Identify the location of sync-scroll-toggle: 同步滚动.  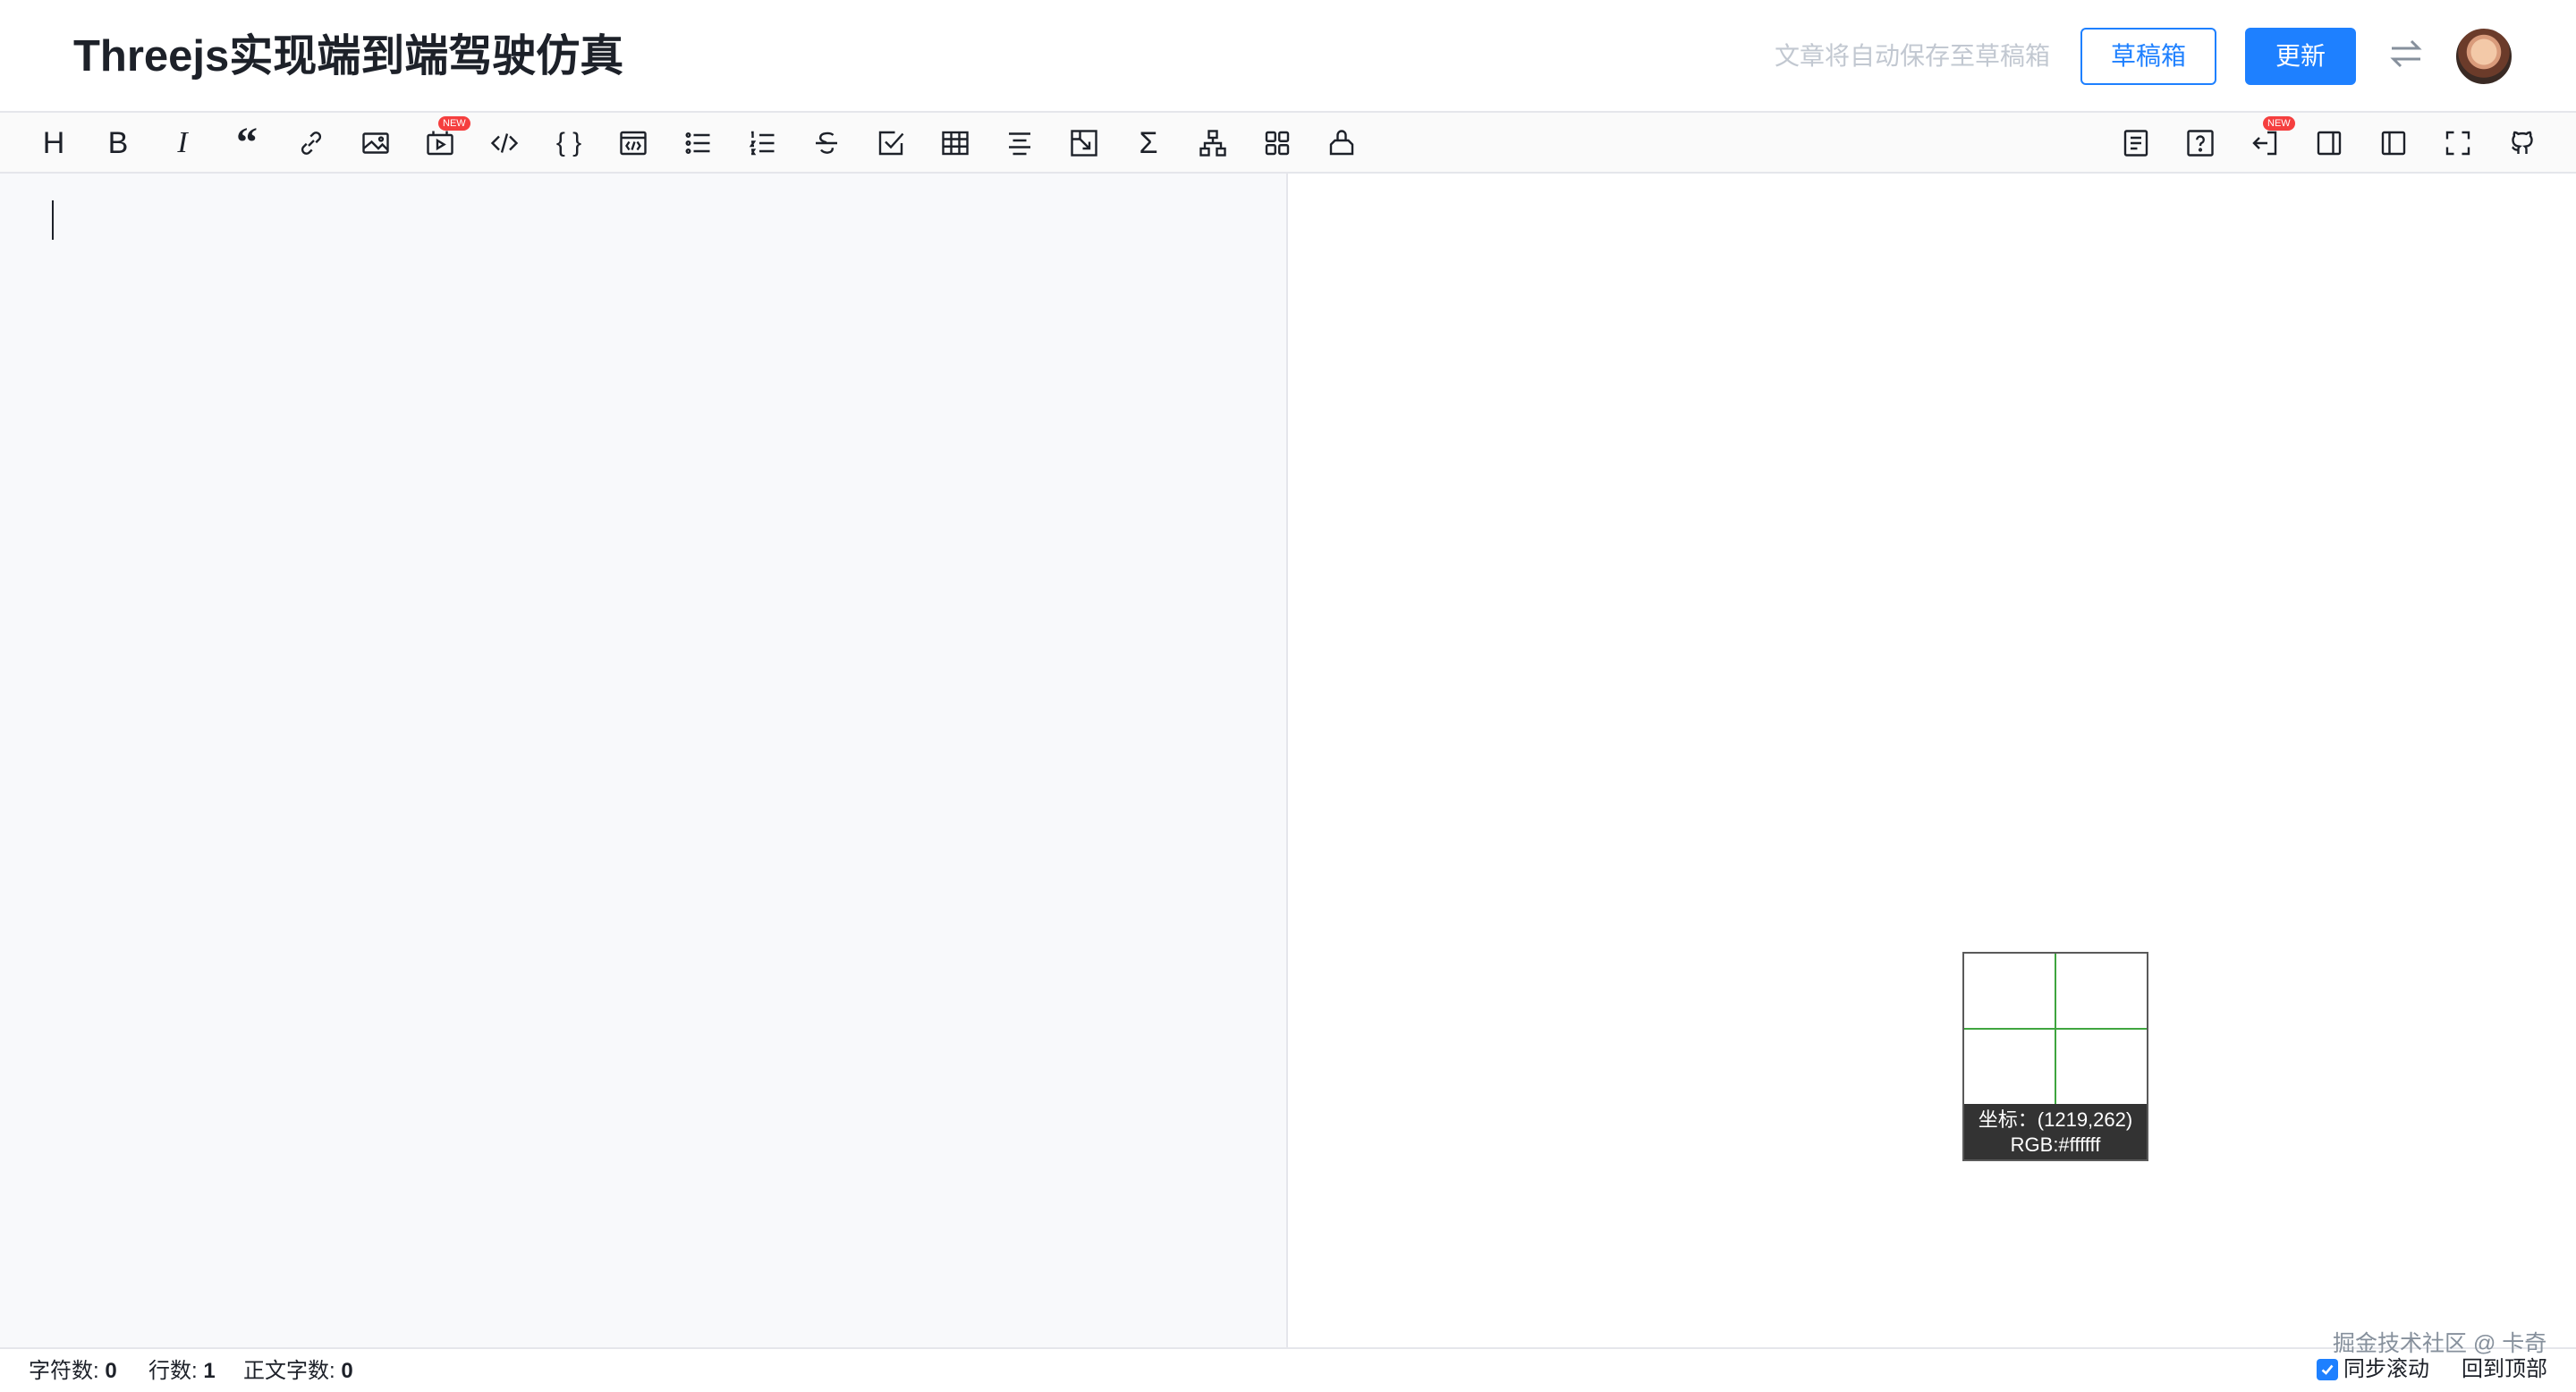
(2373, 1369).